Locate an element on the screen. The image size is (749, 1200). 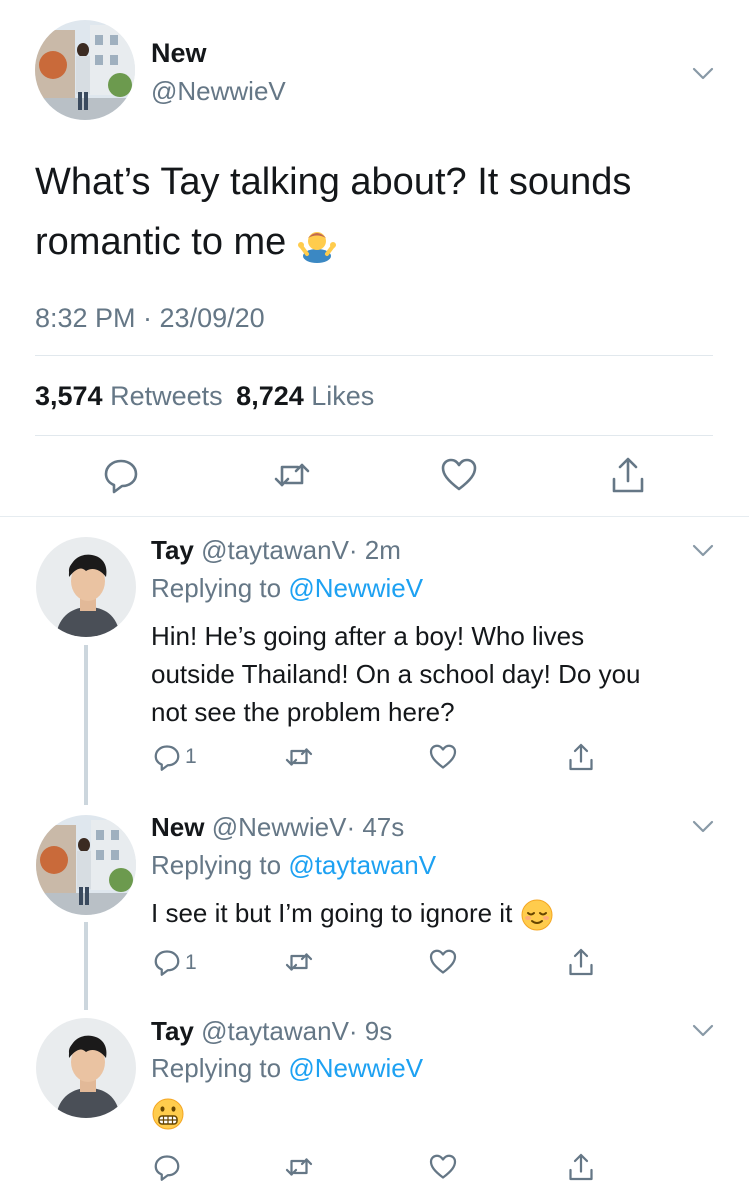
reply-text: I see it but I’m going to ignore it is located at coordinates (352, 913).